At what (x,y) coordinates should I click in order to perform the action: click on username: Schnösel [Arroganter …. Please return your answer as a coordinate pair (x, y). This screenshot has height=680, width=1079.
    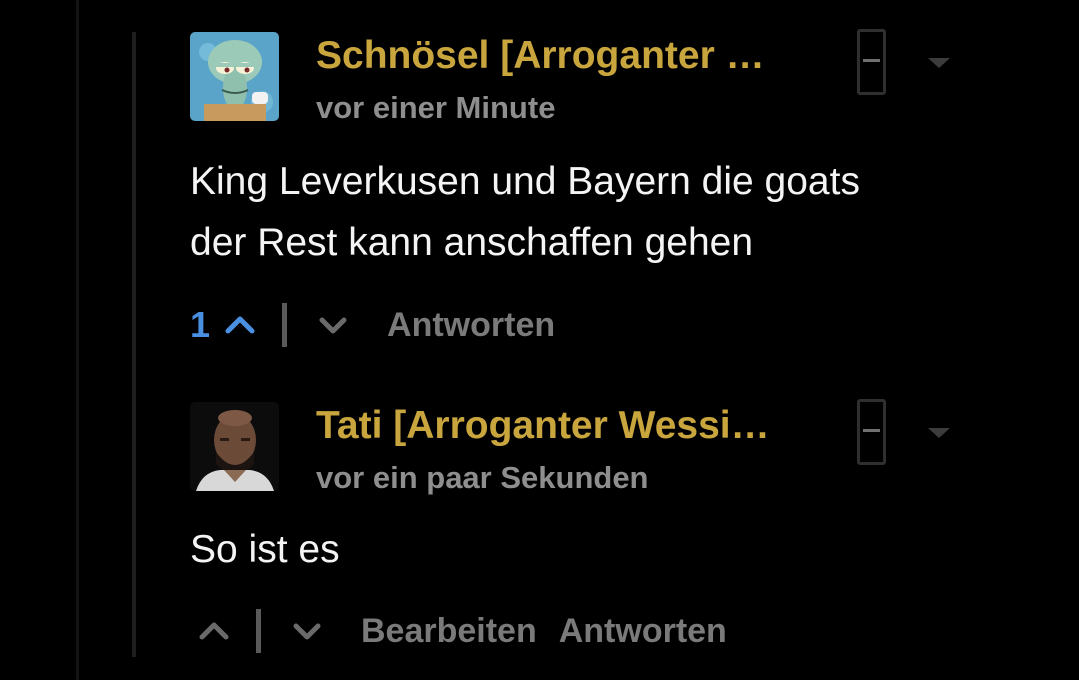
    Looking at the image, I should click on (540, 56).